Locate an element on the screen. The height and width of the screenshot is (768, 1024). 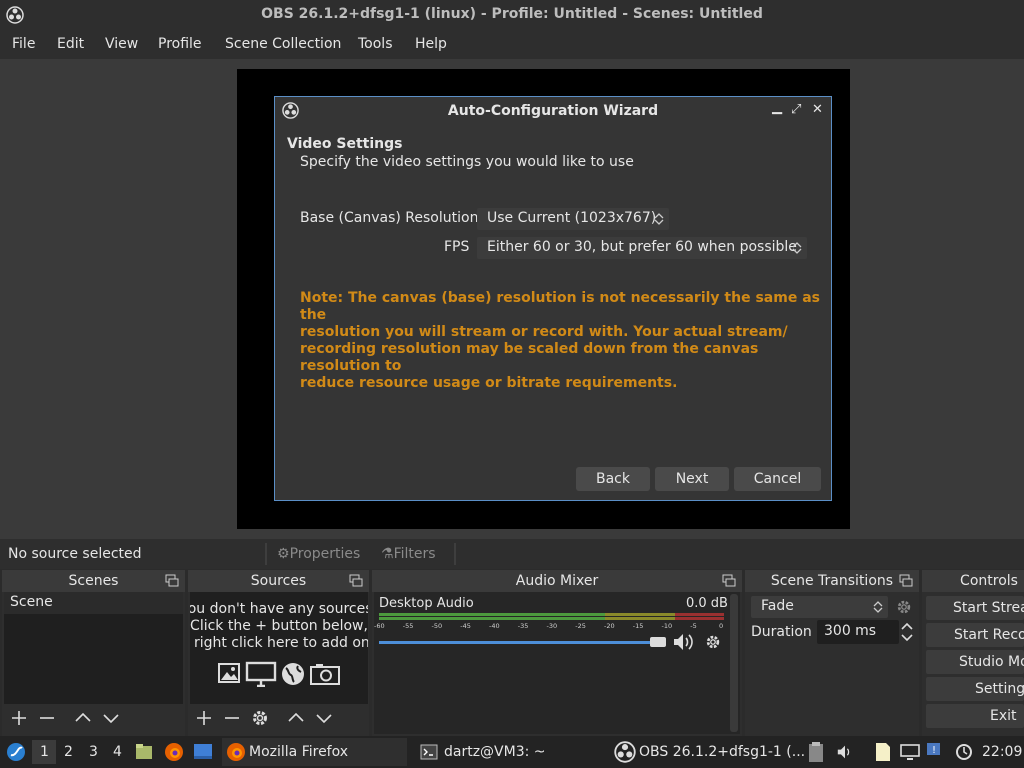
duration-label: Duration is located at coordinates (781, 632).